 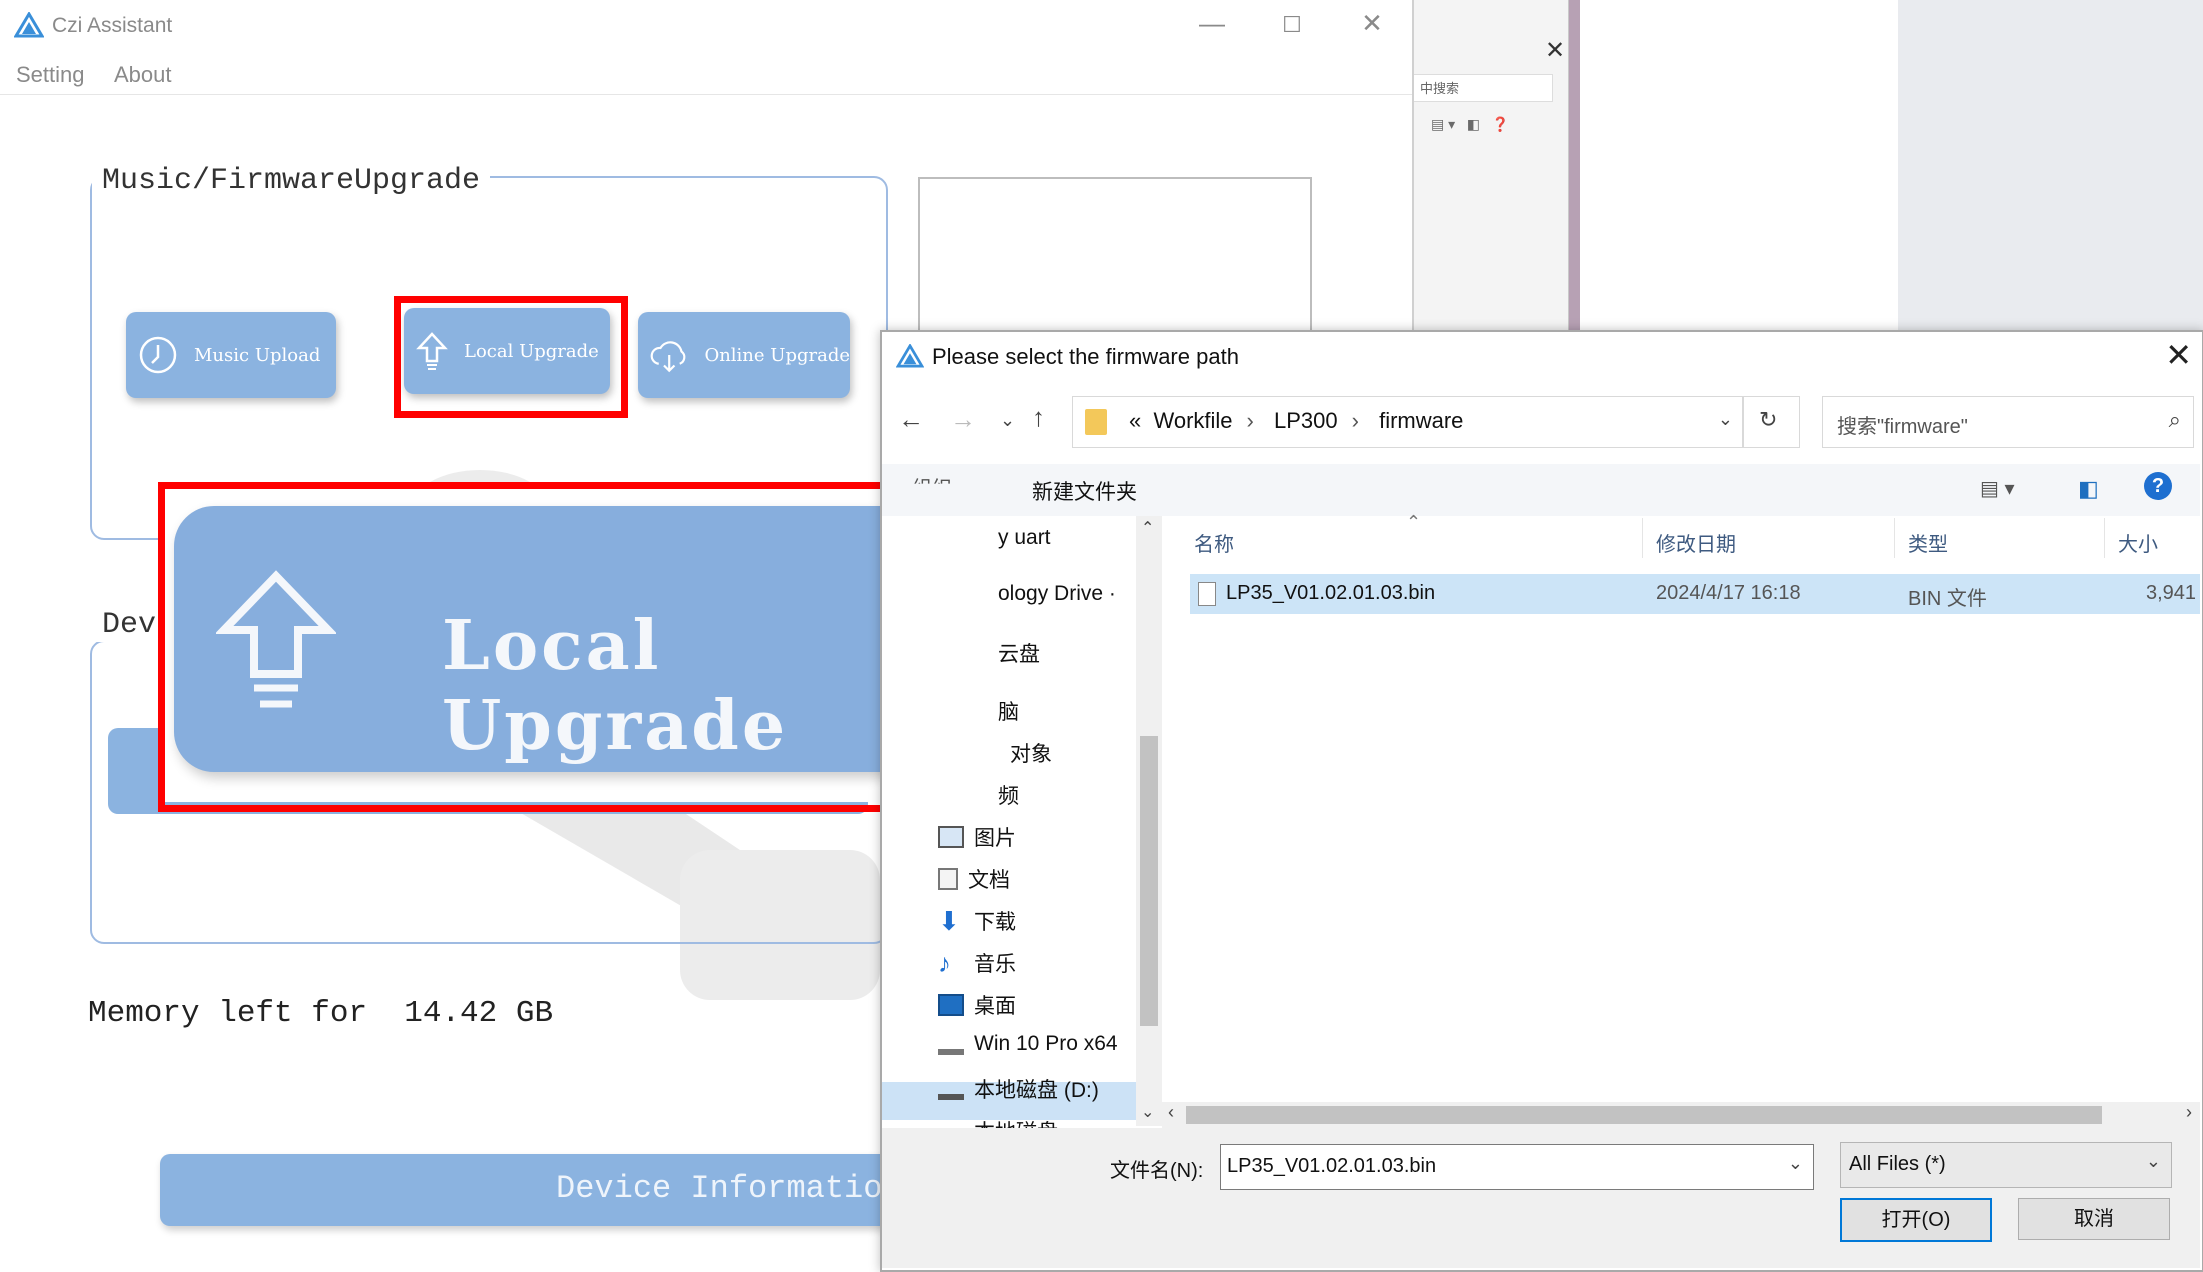 What do you see at coordinates (2008, 422) in the screenshot?
I see `search-input: 搜索"firmware" ⌕` at bounding box center [2008, 422].